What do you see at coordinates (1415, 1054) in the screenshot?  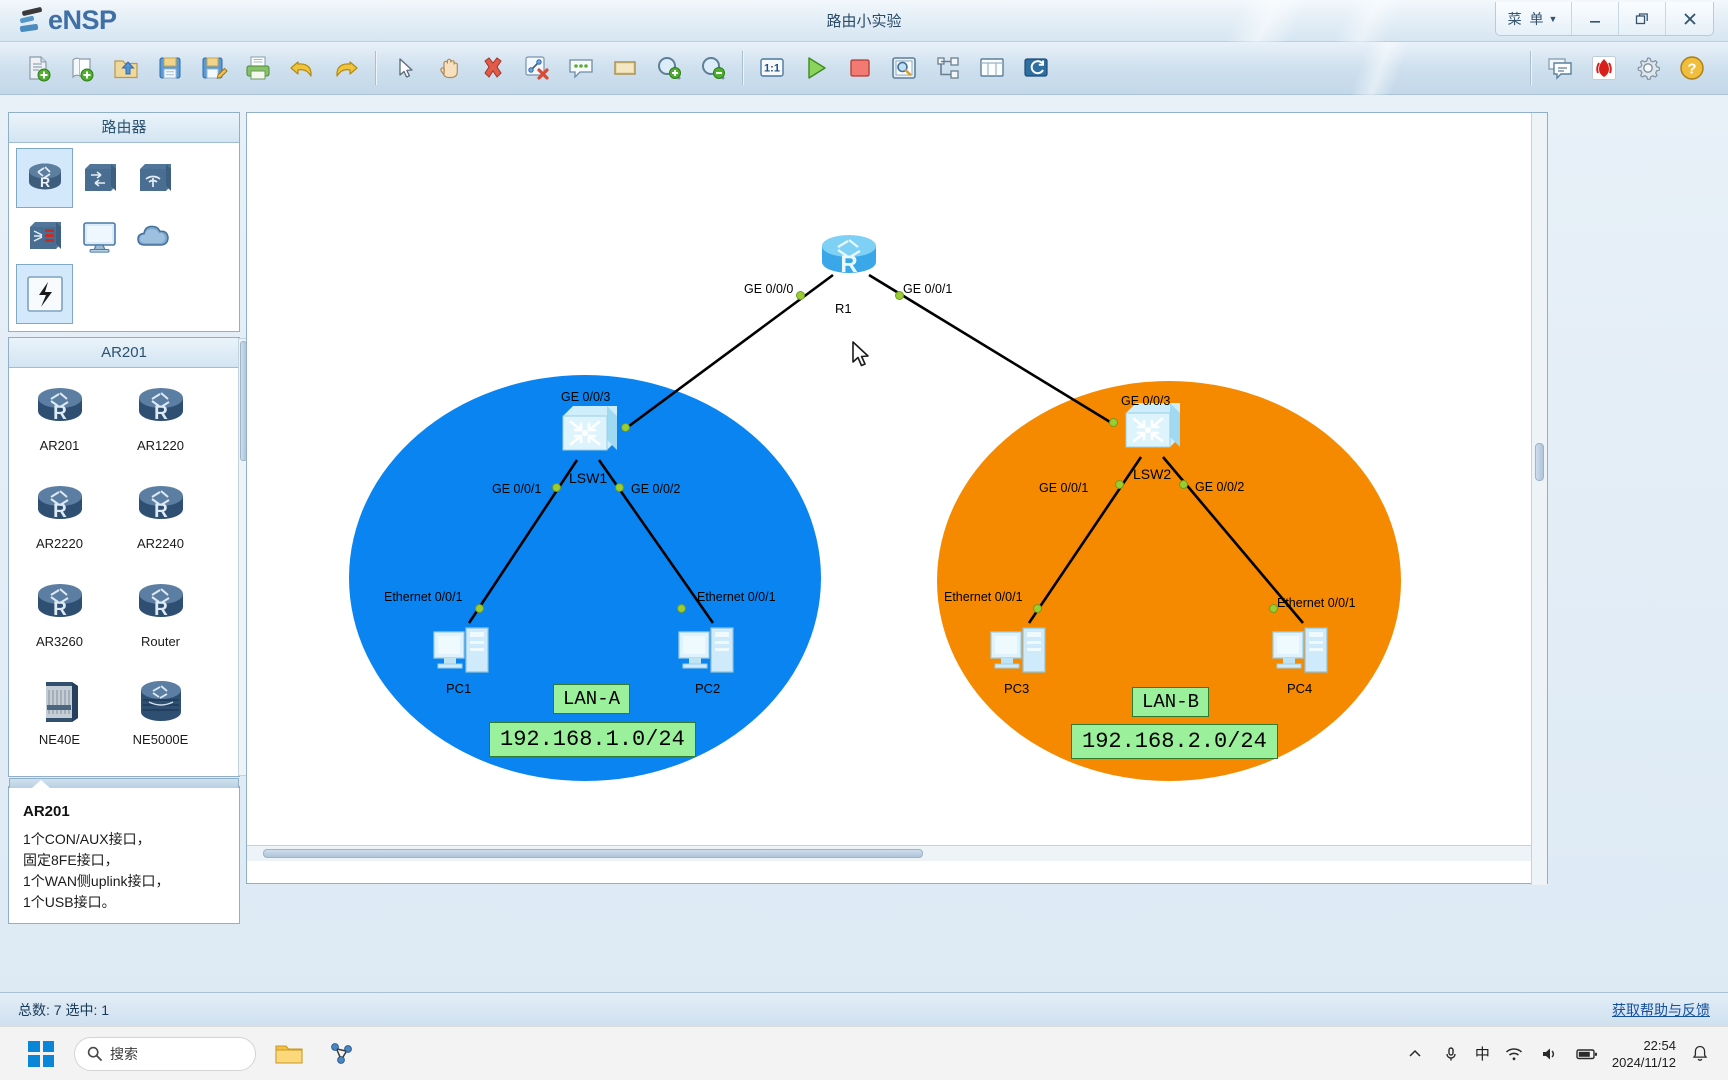 I see `chevron-up-icon` at bounding box center [1415, 1054].